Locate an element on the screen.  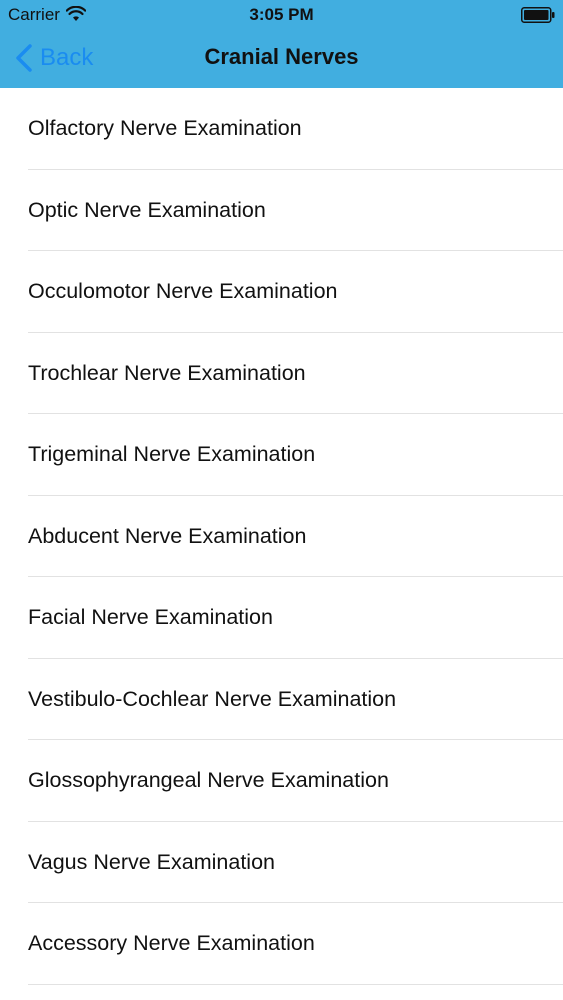
header: Carrier 3:05 PM Back Cranial Nerves is located at coordinates (281, 44).